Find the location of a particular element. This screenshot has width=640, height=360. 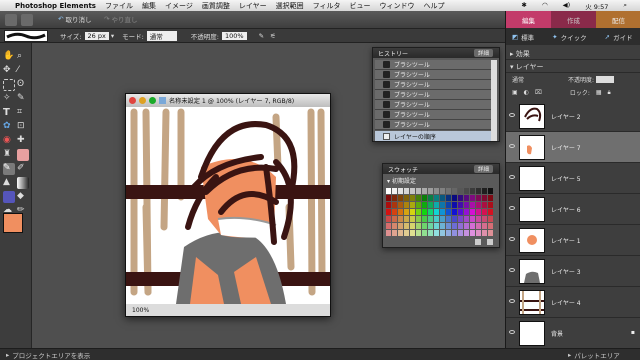

swatch-grid is located at coordinates (439, 213).